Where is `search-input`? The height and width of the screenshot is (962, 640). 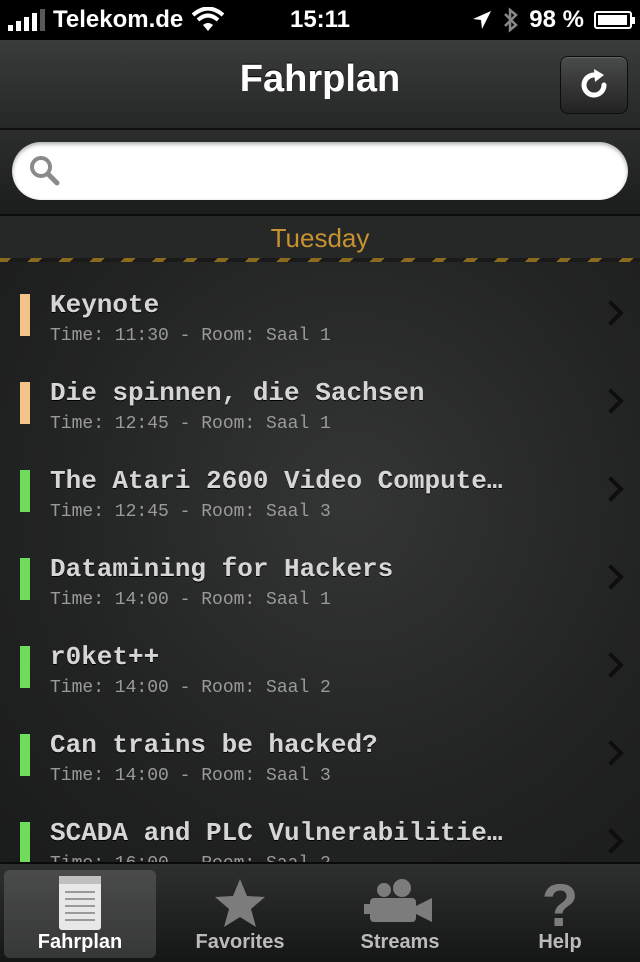
search-input is located at coordinates (343, 171).